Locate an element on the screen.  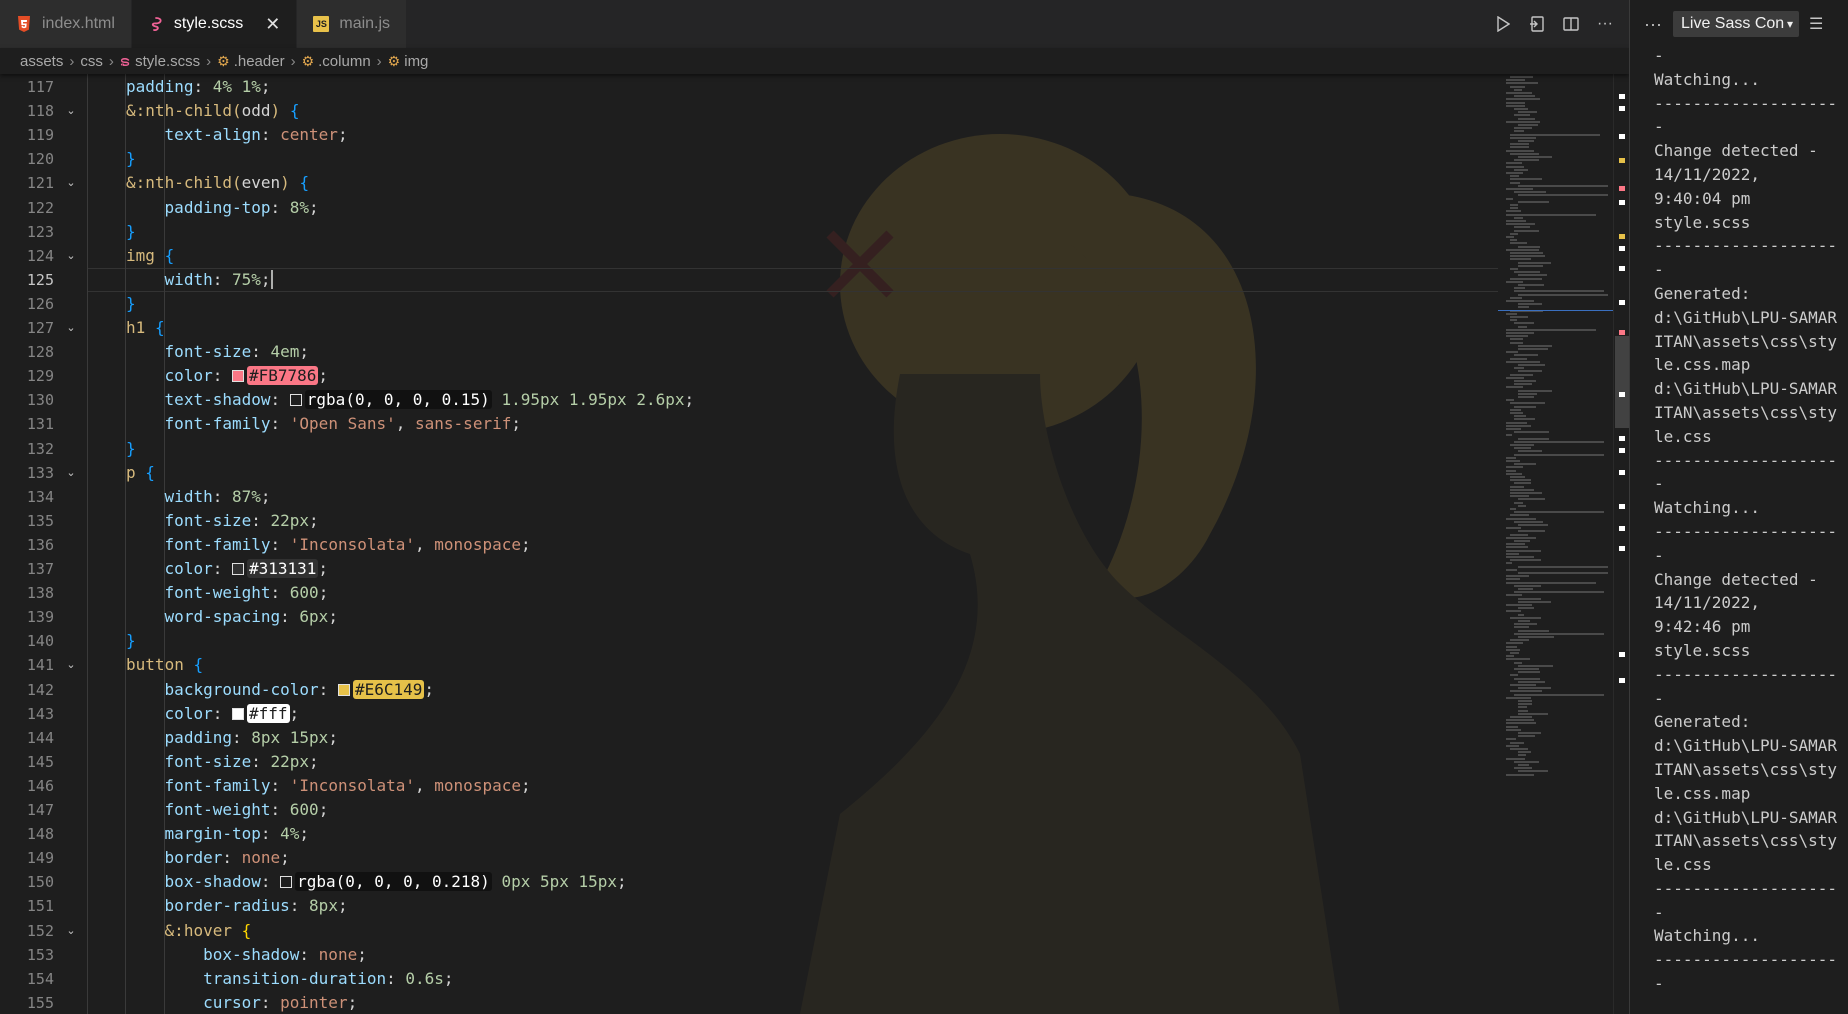
output-channel-dropdown: Live Sass Con ▾ is located at coordinates (1736, 24).